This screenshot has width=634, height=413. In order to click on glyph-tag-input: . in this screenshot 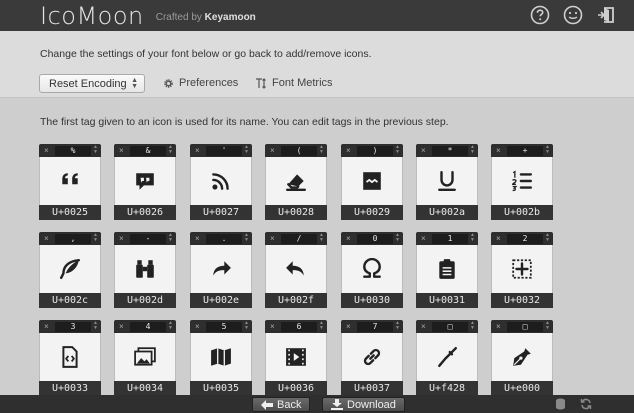, I will do `click(224, 239)`.